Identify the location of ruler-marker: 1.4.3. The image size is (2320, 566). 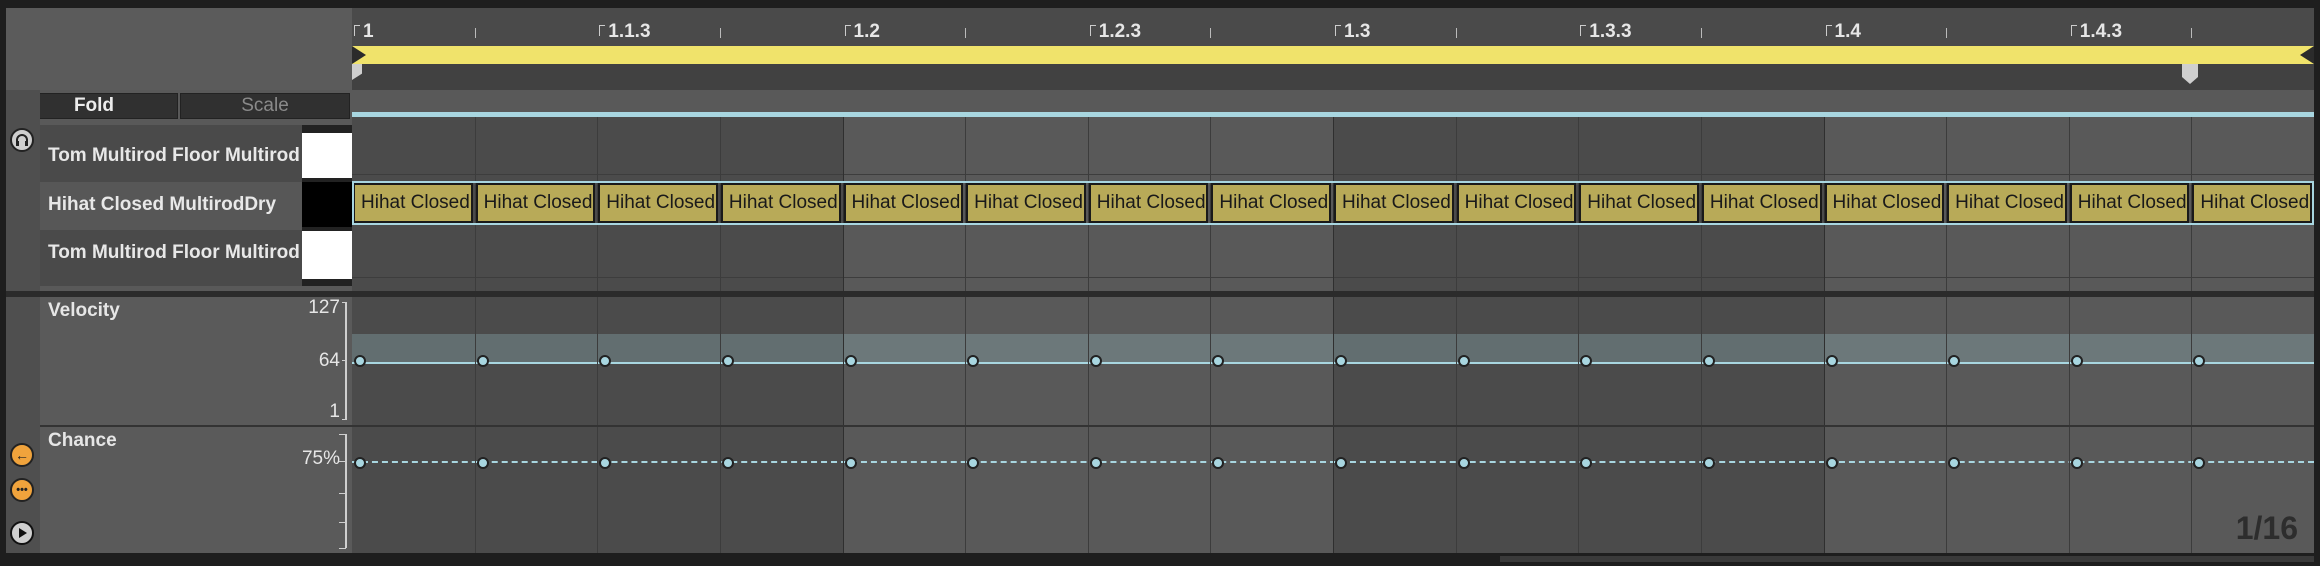
(2096, 32).